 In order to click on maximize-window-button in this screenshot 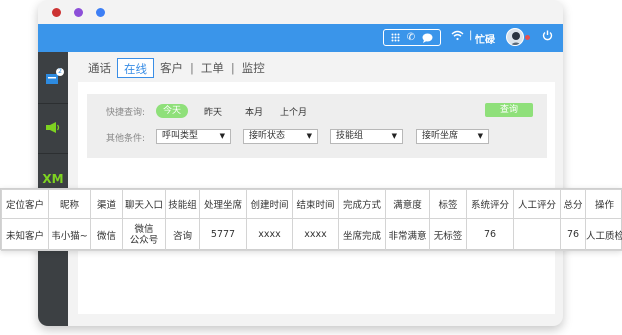, I will do `click(100, 12)`.